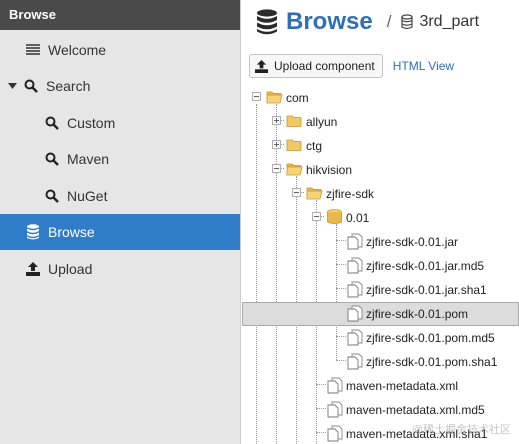 The width and height of the screenshot is (519, 444). Describe the element at coordinates (380, 122) in the screenshot. I see `tree-node-allyun: allyun` at that location.